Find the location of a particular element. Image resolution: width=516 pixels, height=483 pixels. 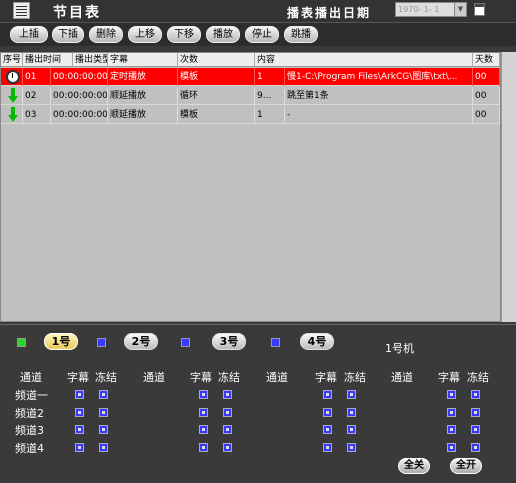

table-header: 序号 播出时间 播出类型 字幕 次数 内容 天数 is located at coordinates (250, 60).